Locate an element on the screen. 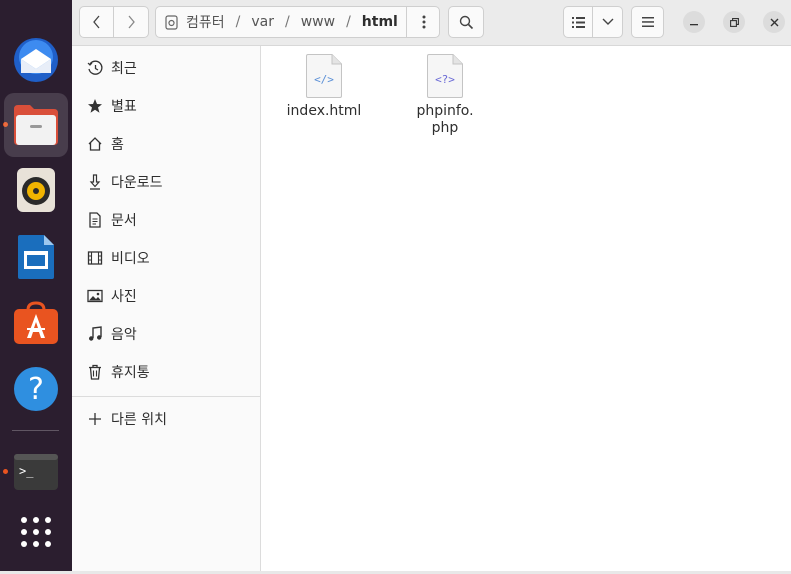  sidebar-item-label: 다른 위치 is located at coordinates (139, 420).